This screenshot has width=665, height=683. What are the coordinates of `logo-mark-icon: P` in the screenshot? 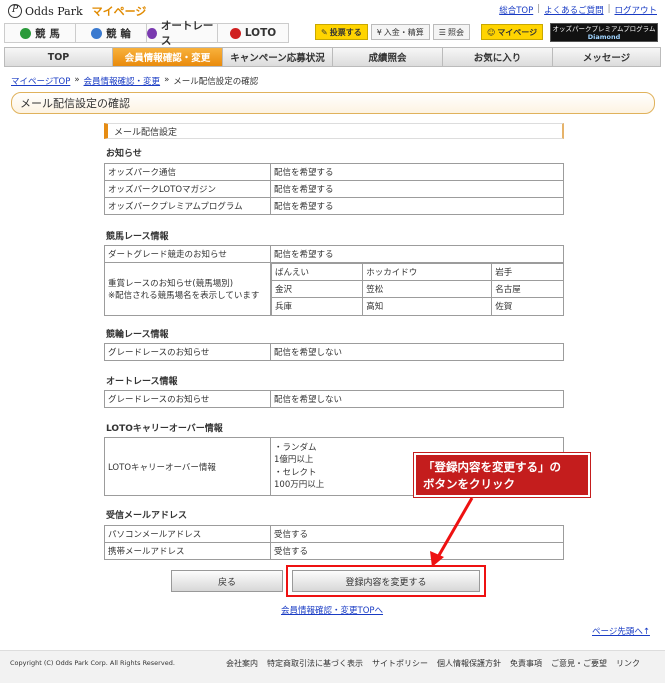 It's located at (15, 11).